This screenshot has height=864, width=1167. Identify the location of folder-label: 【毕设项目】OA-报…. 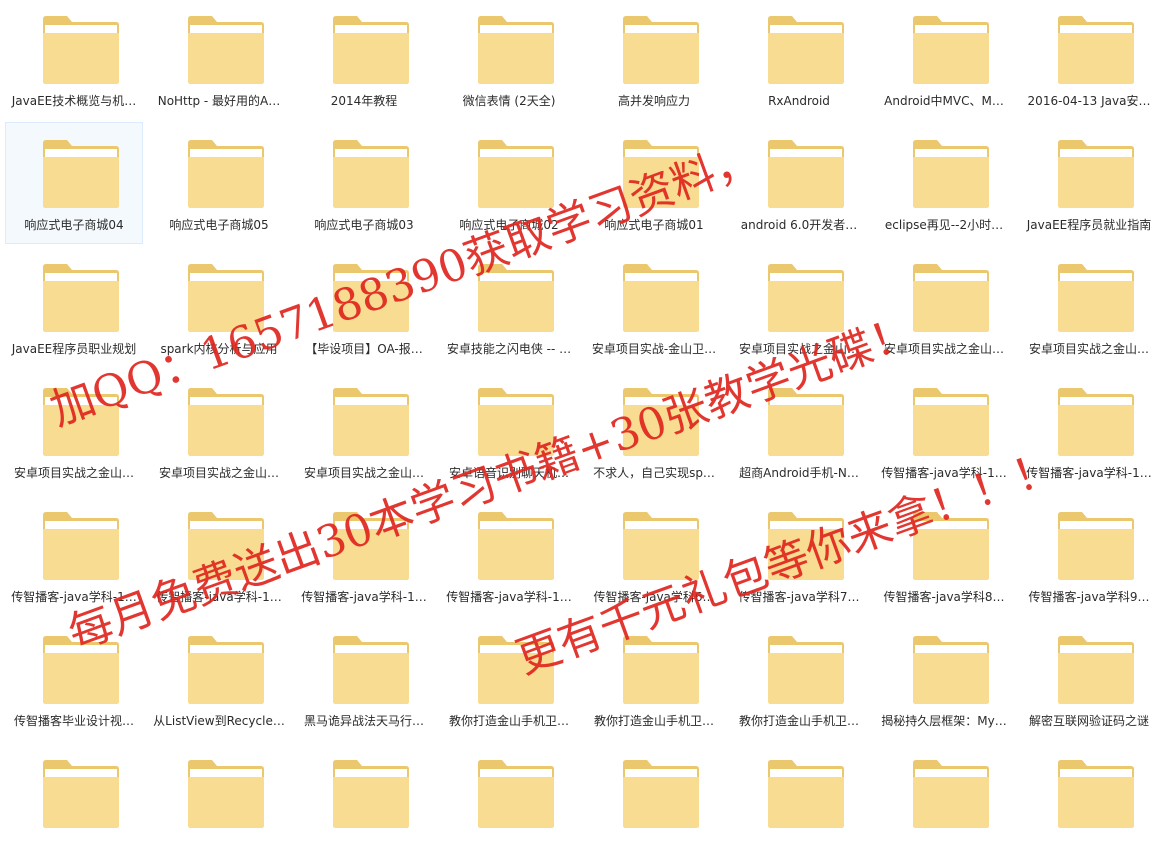
(364, 349).